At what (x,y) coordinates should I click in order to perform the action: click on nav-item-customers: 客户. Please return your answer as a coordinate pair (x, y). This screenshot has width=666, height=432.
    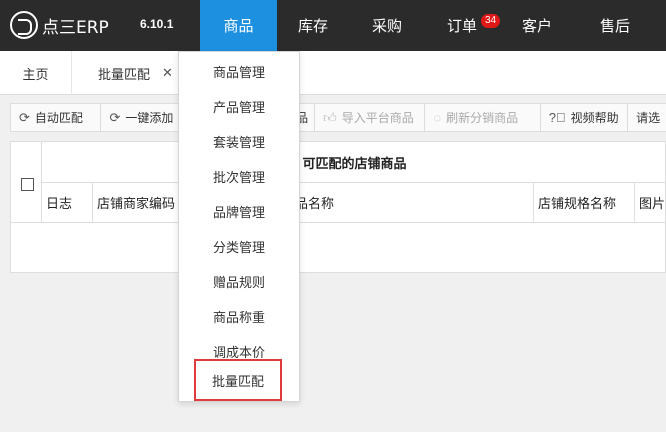
    Looking at the image, I should click on (537, 25).